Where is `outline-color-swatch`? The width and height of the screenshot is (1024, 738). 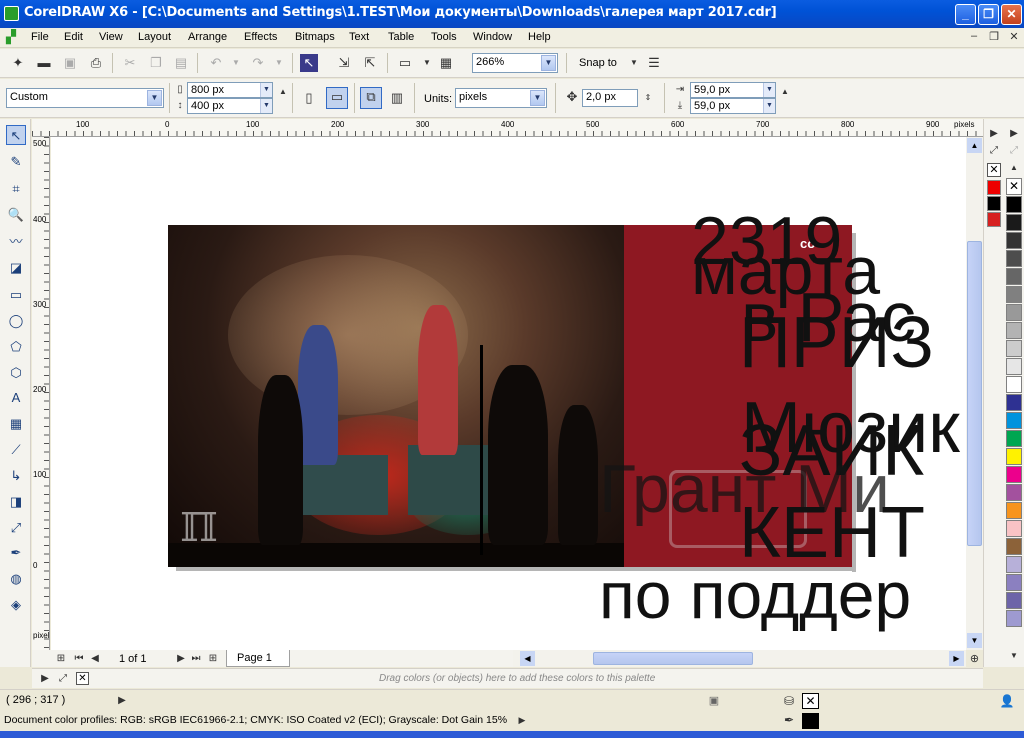
outline-color-swatch is located at coordinates (810, 721).